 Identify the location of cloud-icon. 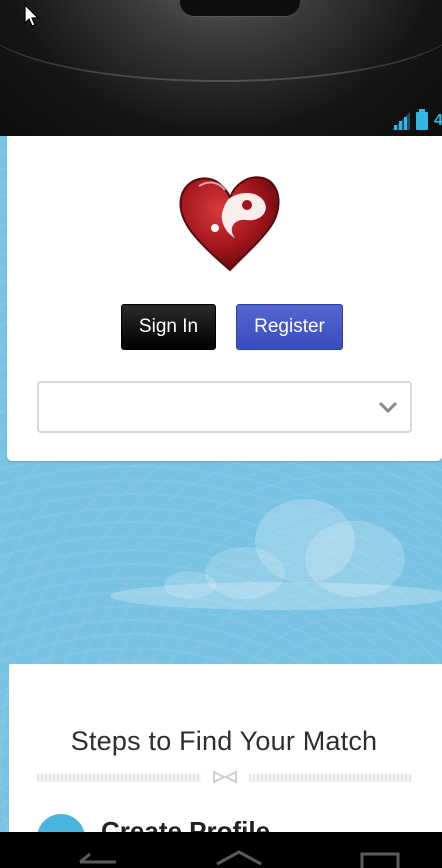
(276, 554).